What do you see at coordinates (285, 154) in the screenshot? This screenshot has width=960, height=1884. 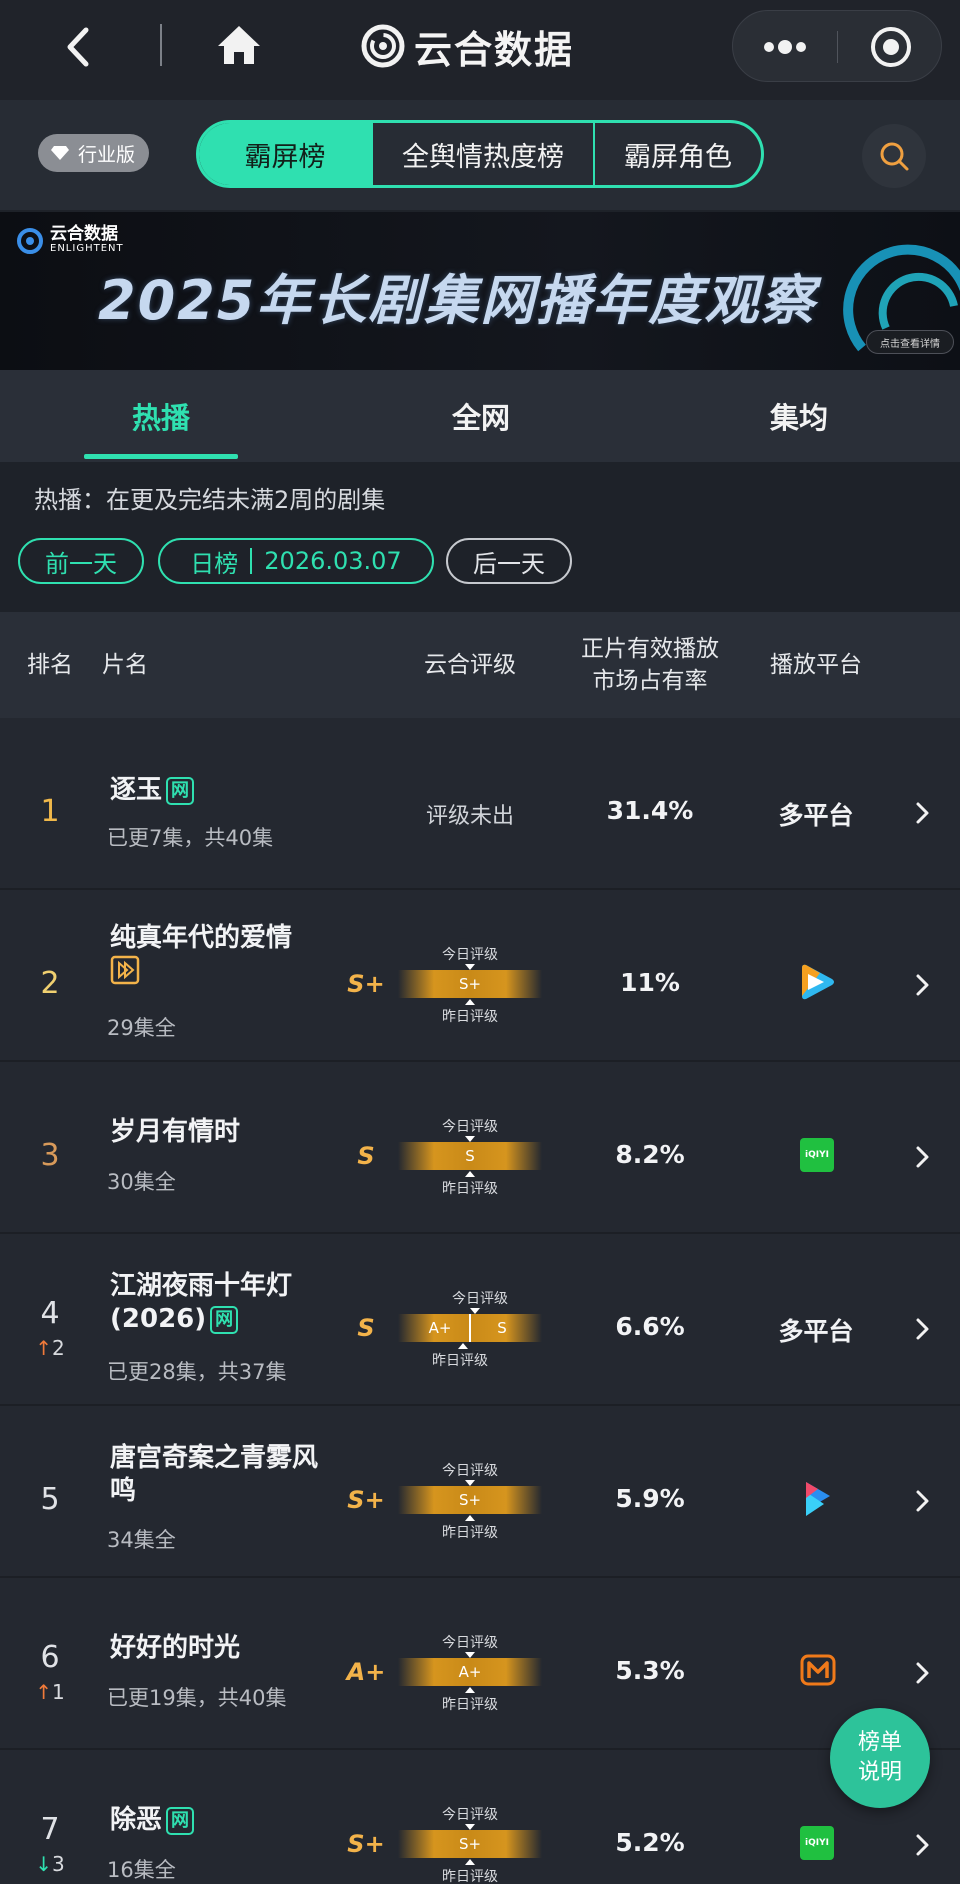 I see `segment-screen-board: 霸屏榜` at bounding box center [285, 154].